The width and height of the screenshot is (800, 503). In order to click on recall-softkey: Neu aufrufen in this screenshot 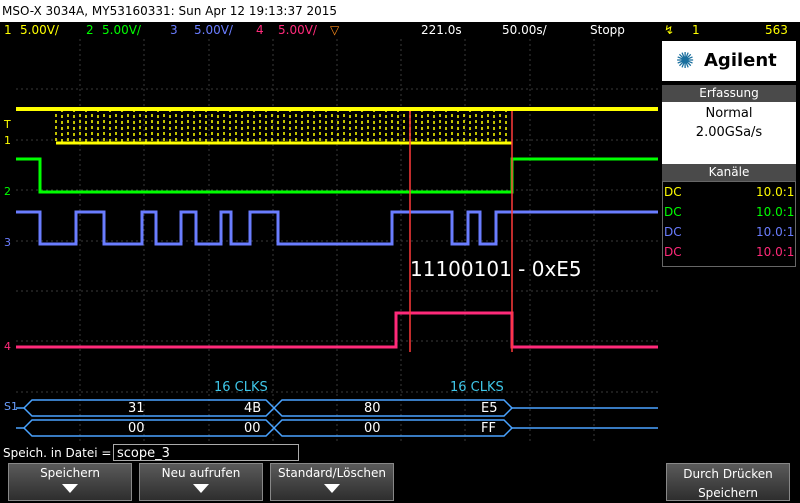, I will do `click(201, 482)`.